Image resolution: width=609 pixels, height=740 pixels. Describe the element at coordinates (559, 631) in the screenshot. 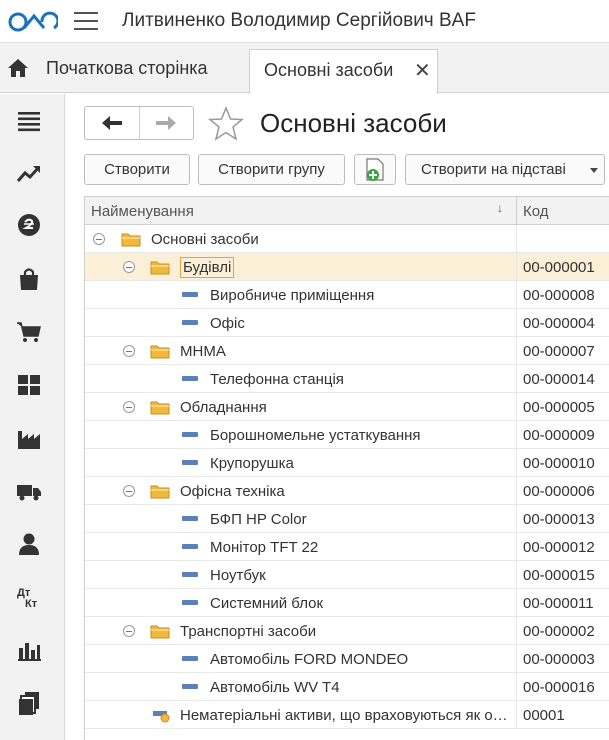

I see `row-code: 00-000002` at that location.